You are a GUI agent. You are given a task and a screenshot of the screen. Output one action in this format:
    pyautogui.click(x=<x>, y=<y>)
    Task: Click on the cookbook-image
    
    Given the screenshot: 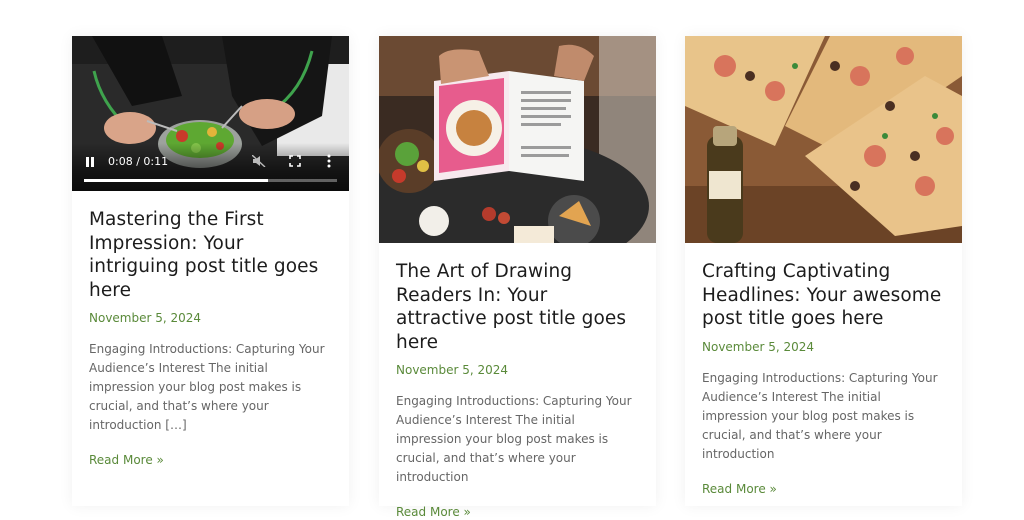 What is the action you would take?
    pyautogui.click(x=517, y=139)
    